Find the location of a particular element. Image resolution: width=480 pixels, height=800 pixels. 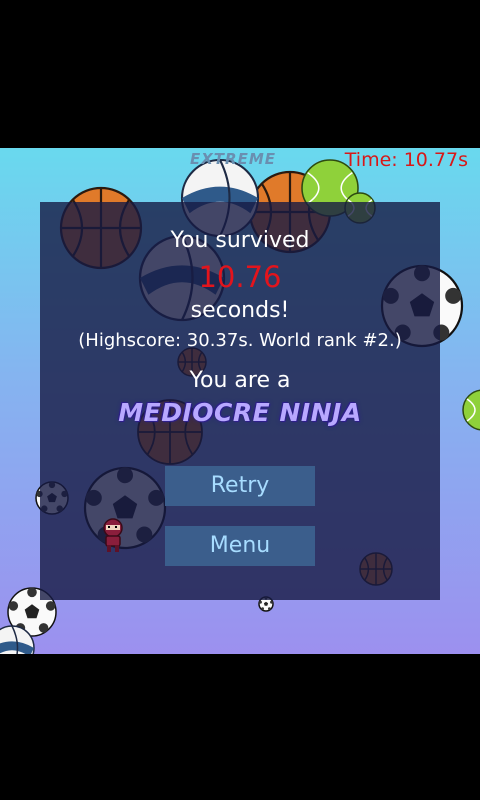

seconds-label: seconds! is located at coordinates (240, 310).